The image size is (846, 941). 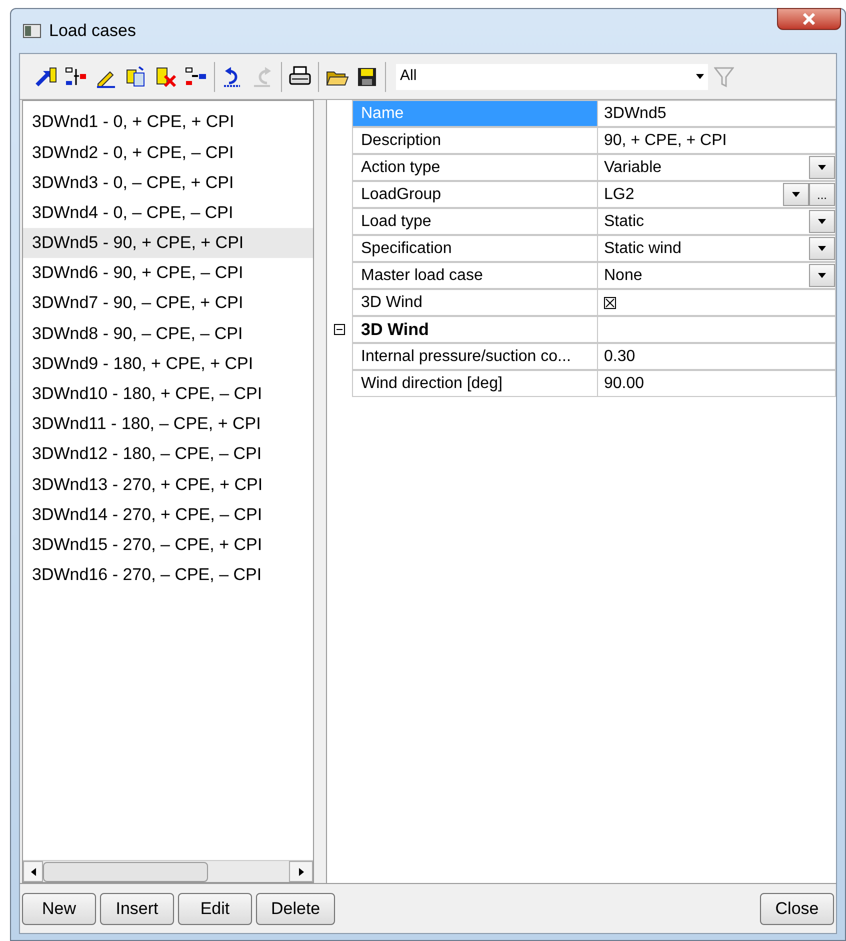 I want to click on load-case-item: 3DWnd8 - 90, – CPE, – CPI, so click(x=168, y=333).